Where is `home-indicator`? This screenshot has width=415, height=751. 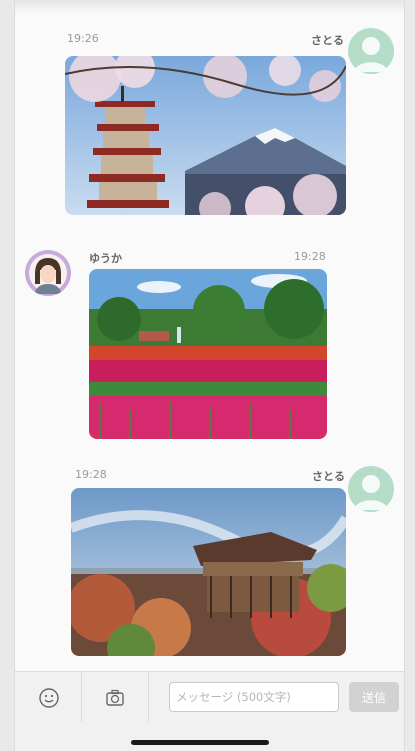
home-indicator is located at coordinates (200, 742).